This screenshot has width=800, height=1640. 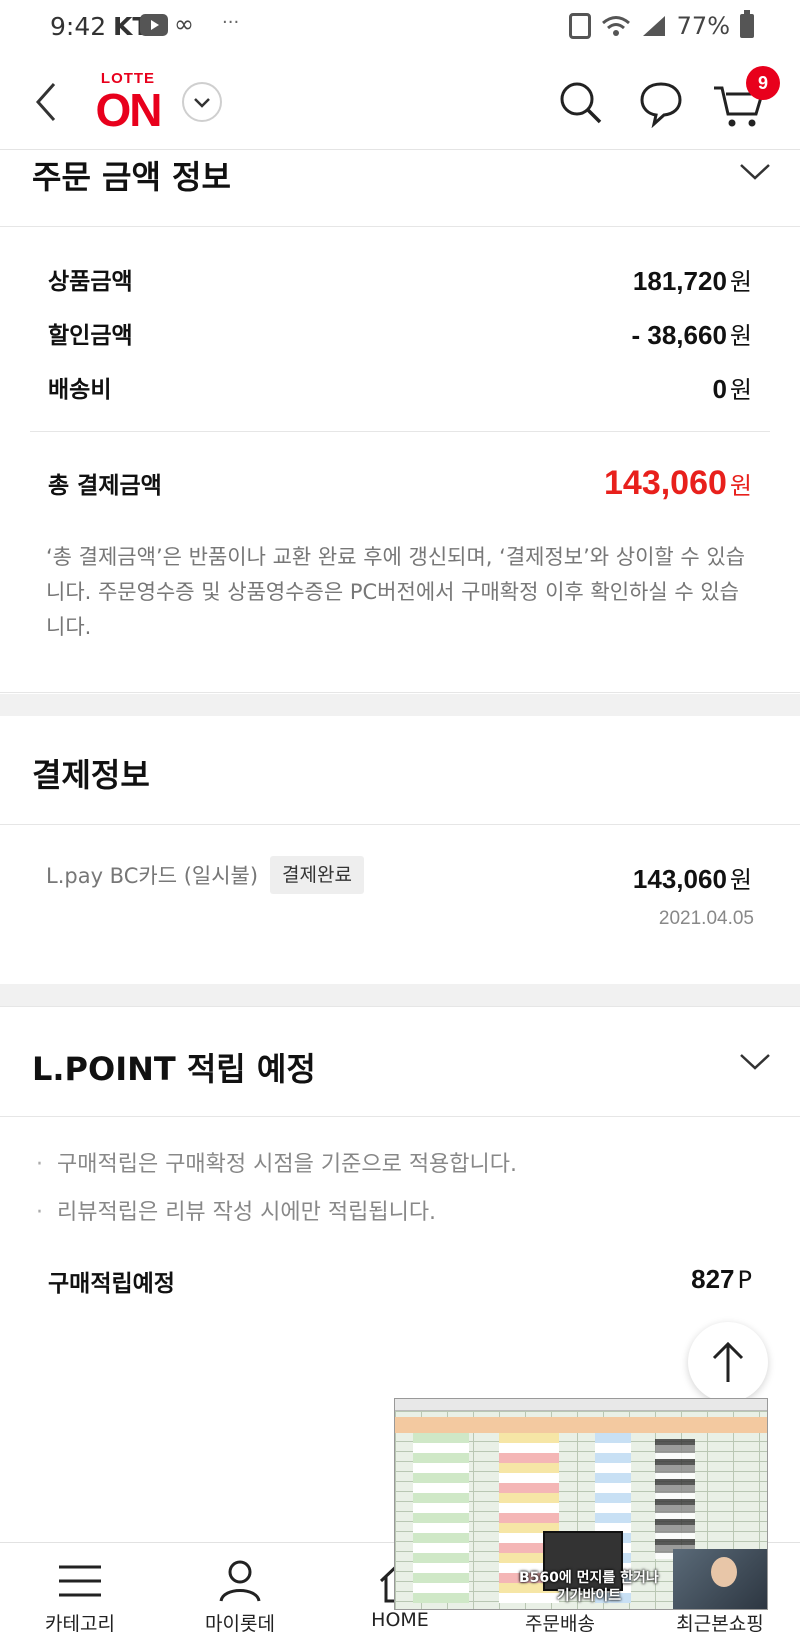 What do you see at coordinates (581, 1504) in the screenshot?
I see `pip-video-overlay: B560에 먼지를 한거나 기가바이트` at bounding box center [581, 1504].